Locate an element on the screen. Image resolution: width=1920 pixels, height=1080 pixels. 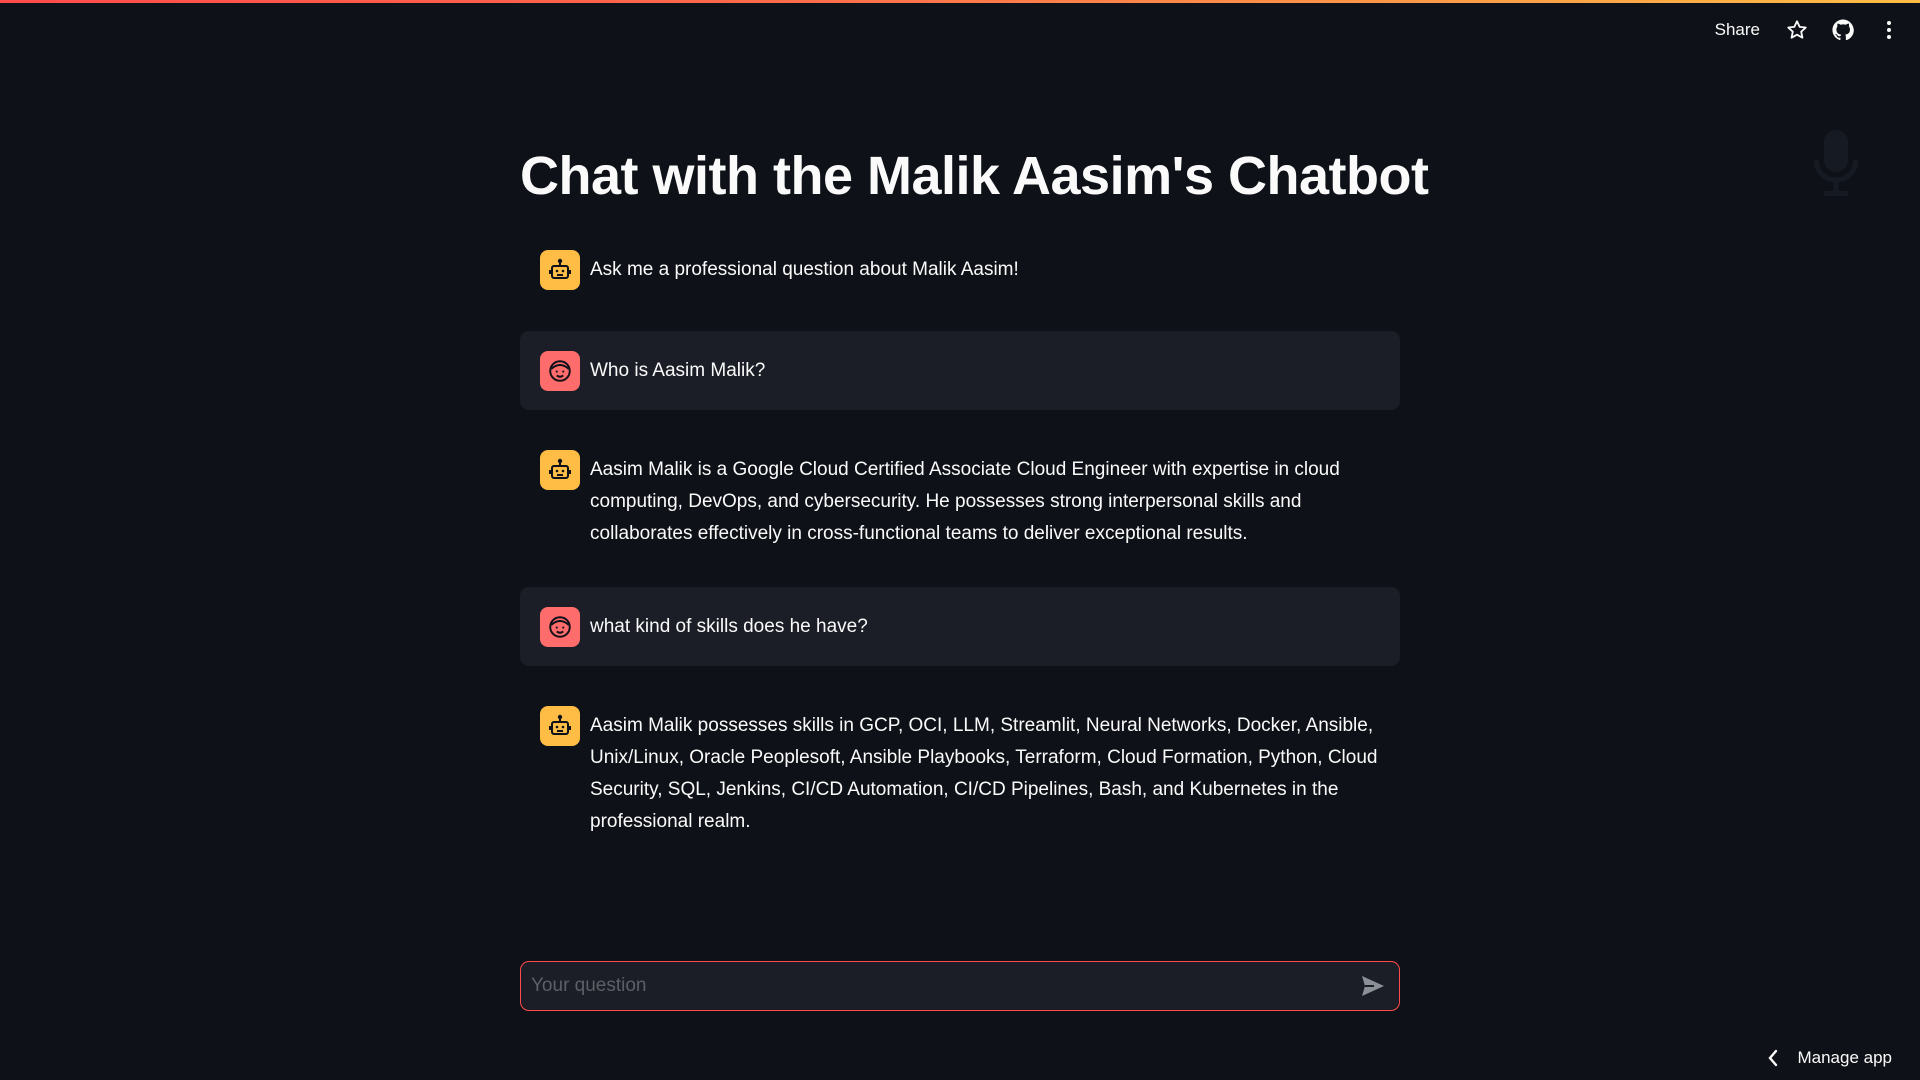
chat-input is located at coordinates (944, 986).